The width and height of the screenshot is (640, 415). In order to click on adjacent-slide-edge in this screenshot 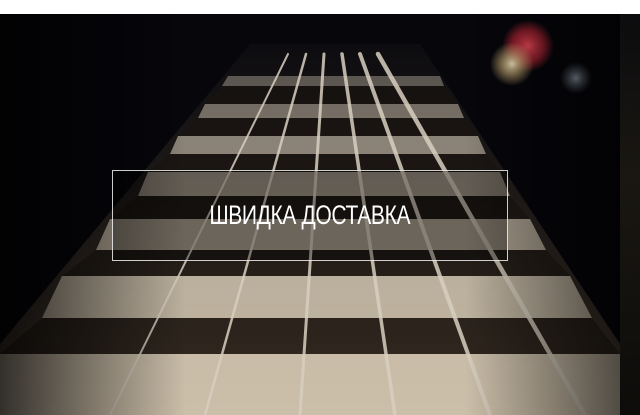, I will do `click(630, 214)`.